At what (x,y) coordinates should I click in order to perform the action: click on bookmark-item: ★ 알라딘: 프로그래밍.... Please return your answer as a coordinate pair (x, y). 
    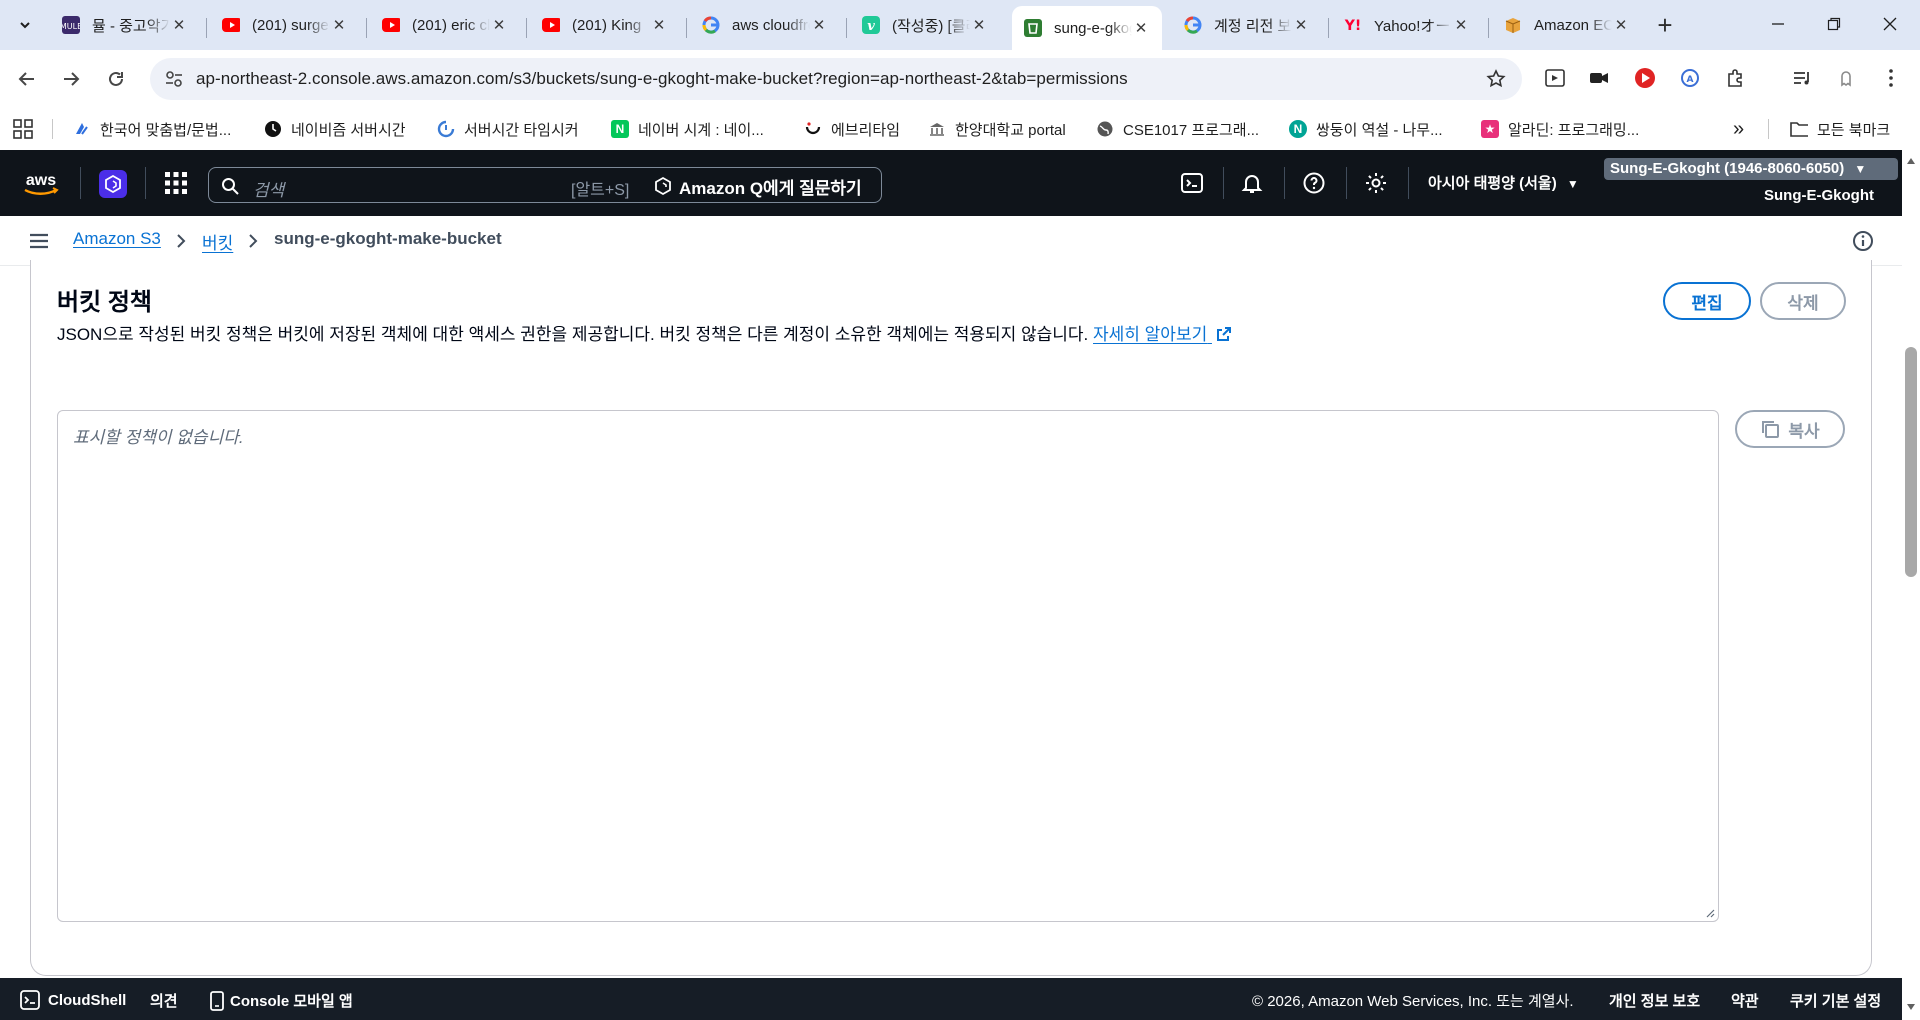
    Looking at the image, I should click on (1560, 129).